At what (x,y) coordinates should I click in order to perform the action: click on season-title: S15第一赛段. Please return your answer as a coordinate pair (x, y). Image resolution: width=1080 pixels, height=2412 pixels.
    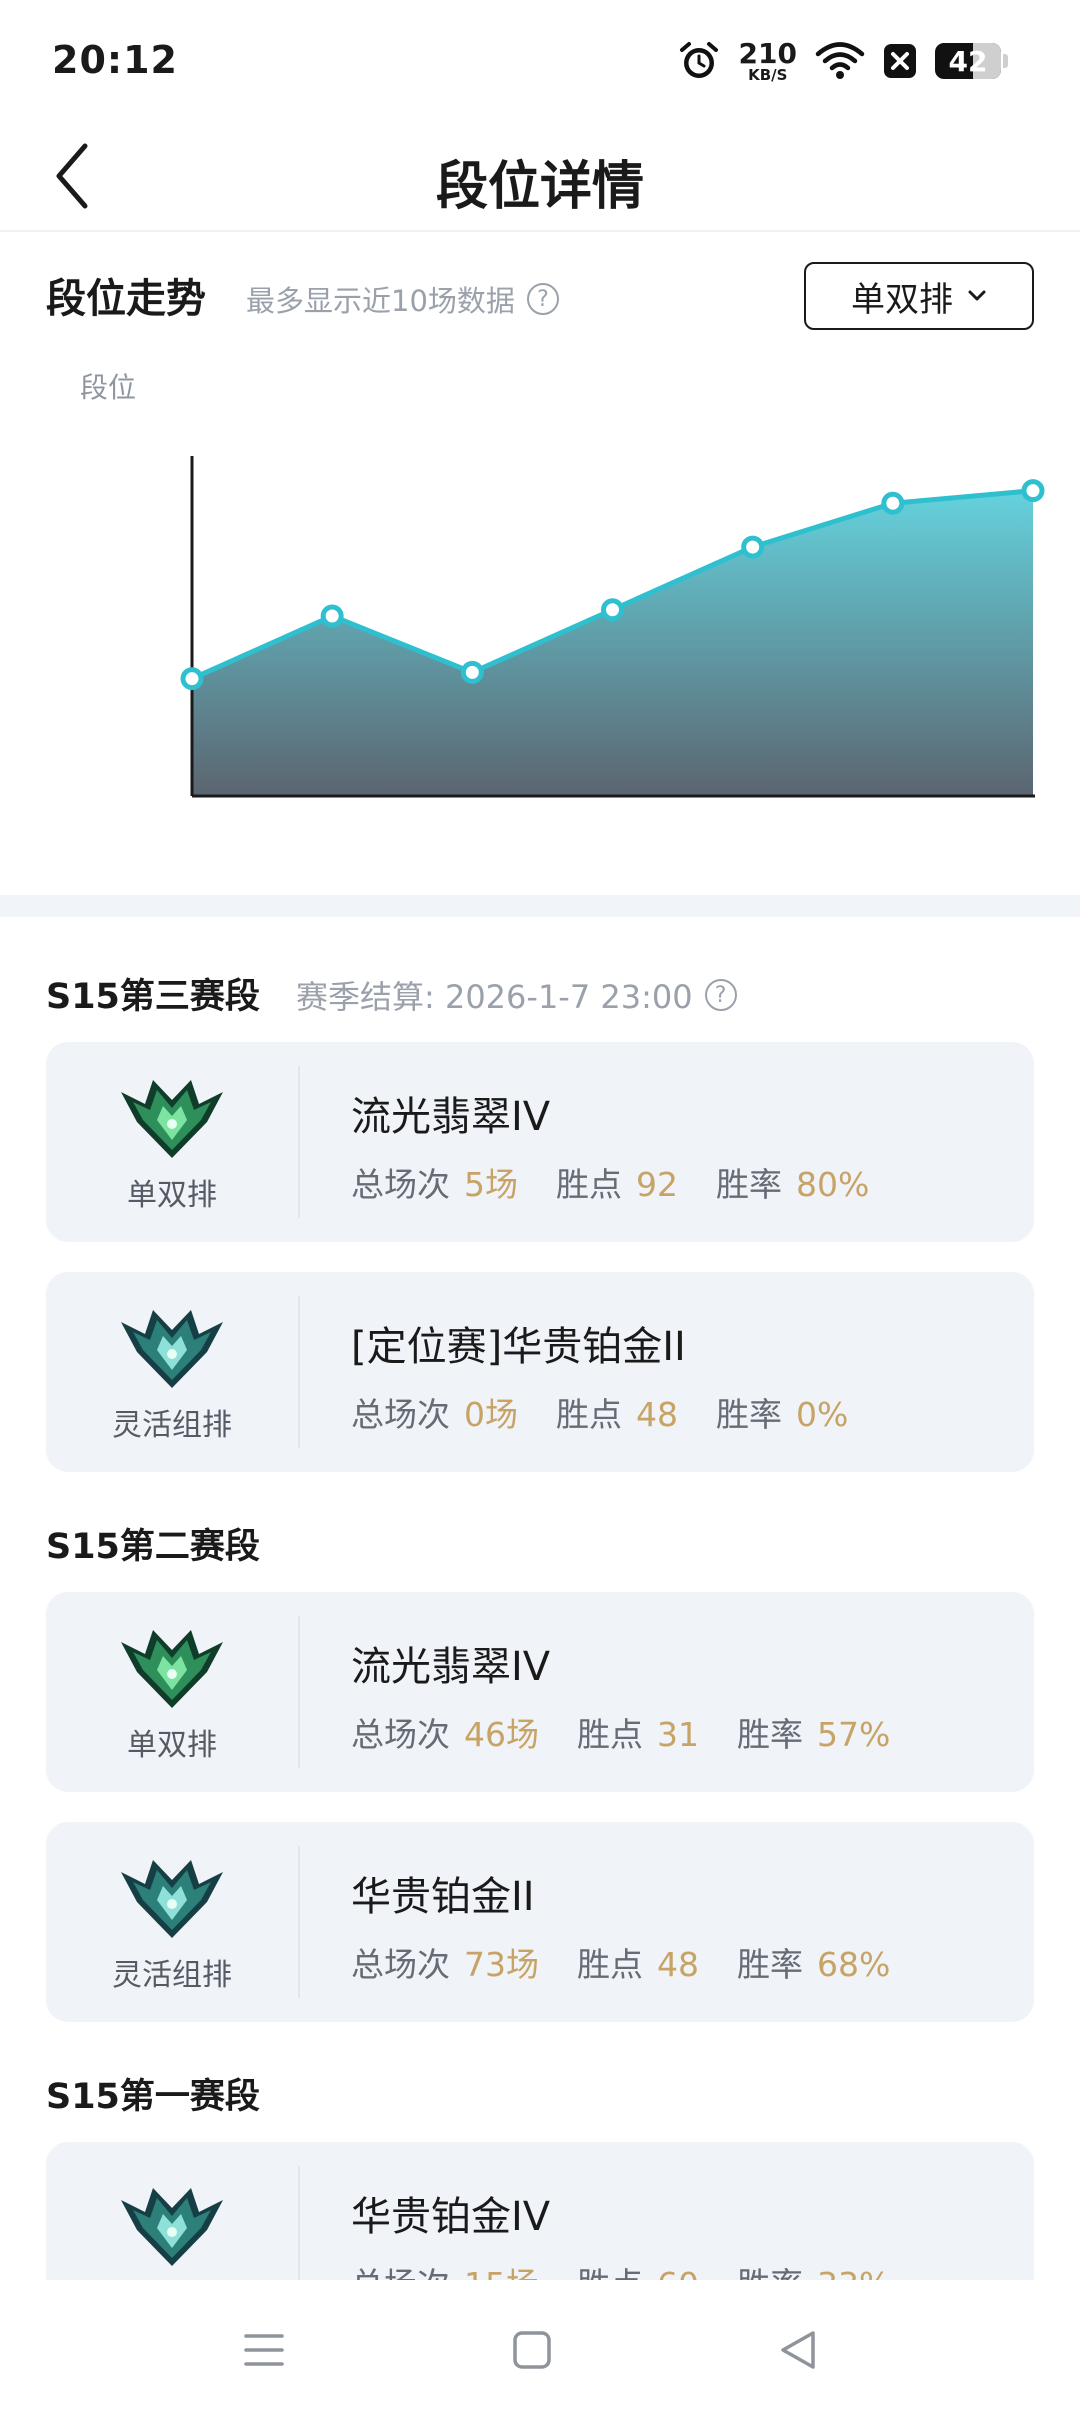
    Looking at the image, I should click on (153, 2097).